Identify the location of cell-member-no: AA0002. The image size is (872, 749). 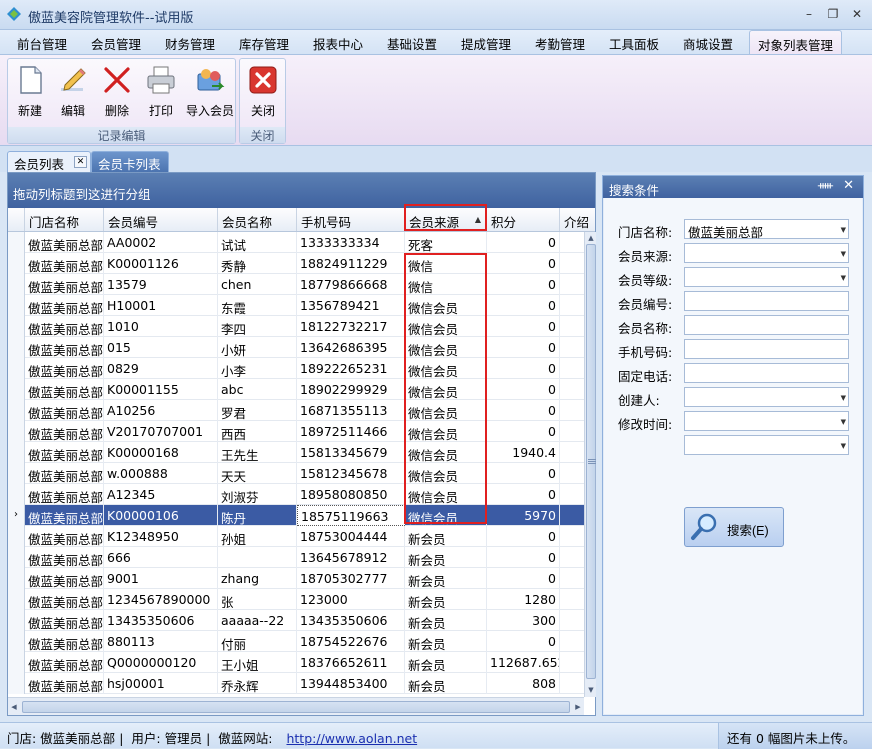
(161, 242).